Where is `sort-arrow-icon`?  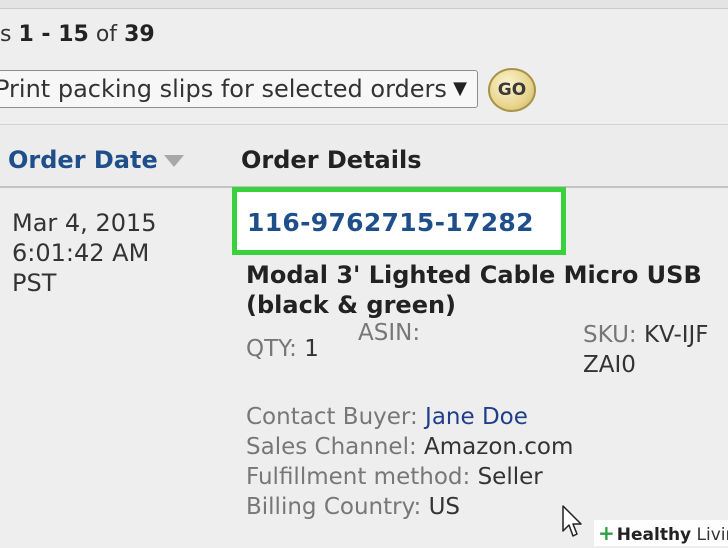
sort-arrow-icon is located at coordinates (173, 161).